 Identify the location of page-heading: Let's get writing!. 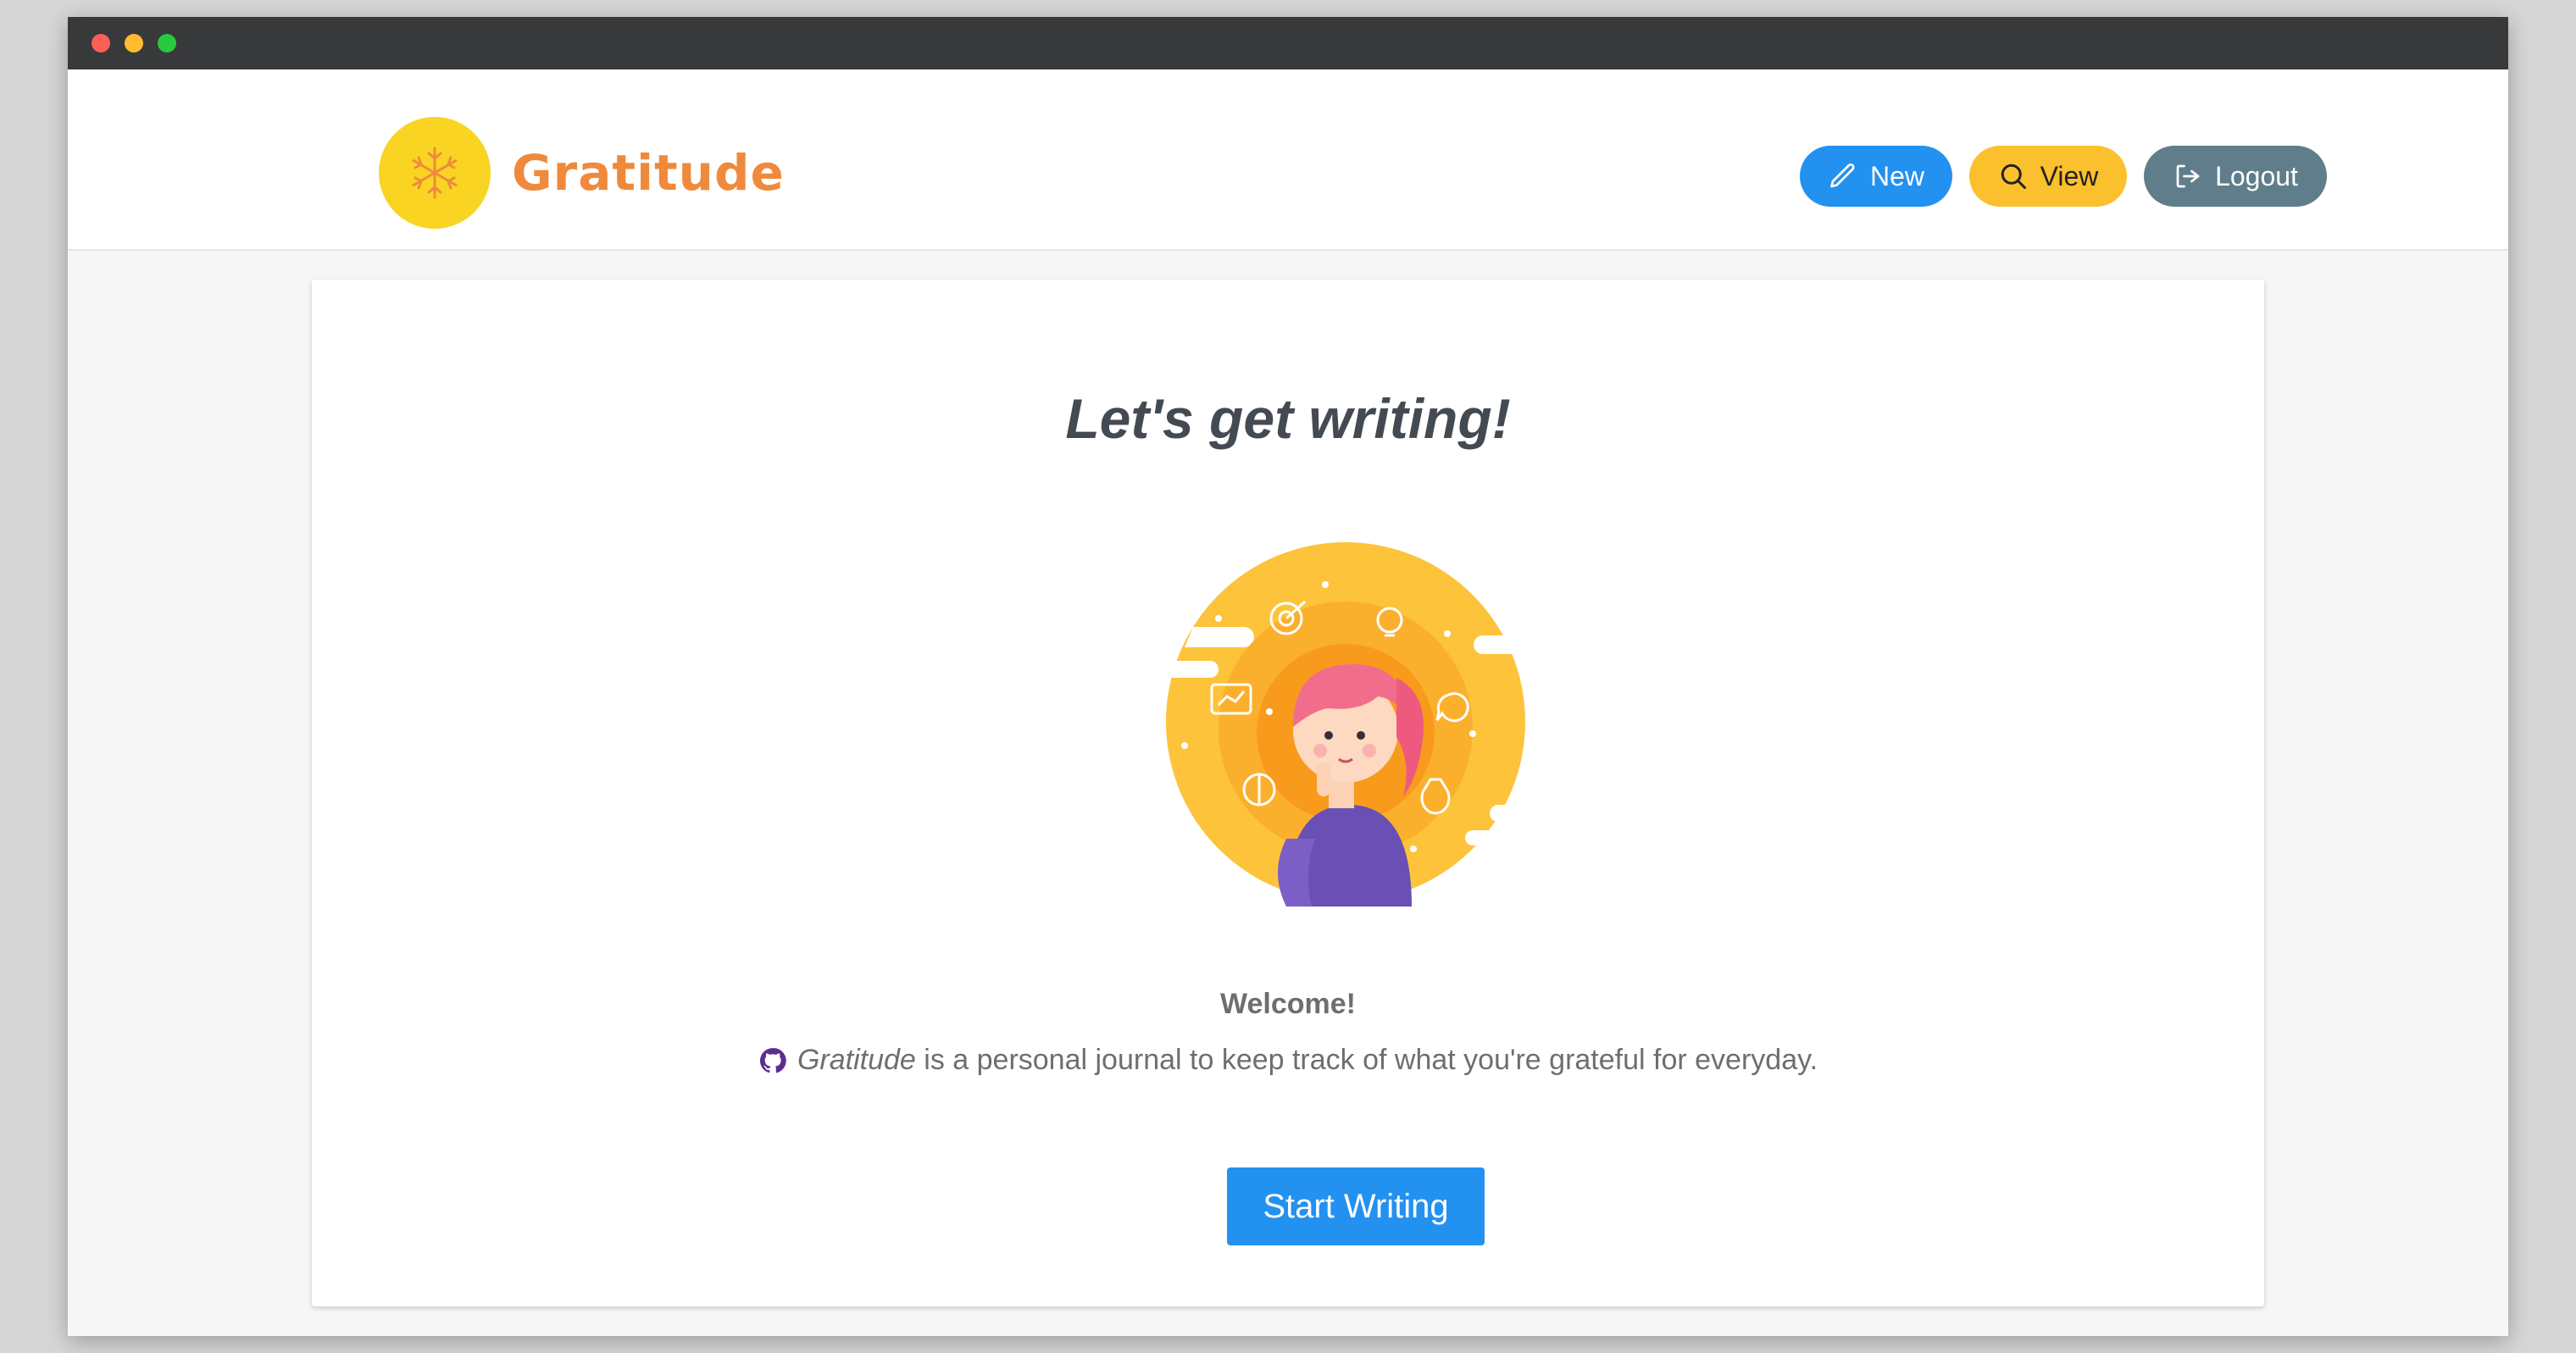
(1288, 419).